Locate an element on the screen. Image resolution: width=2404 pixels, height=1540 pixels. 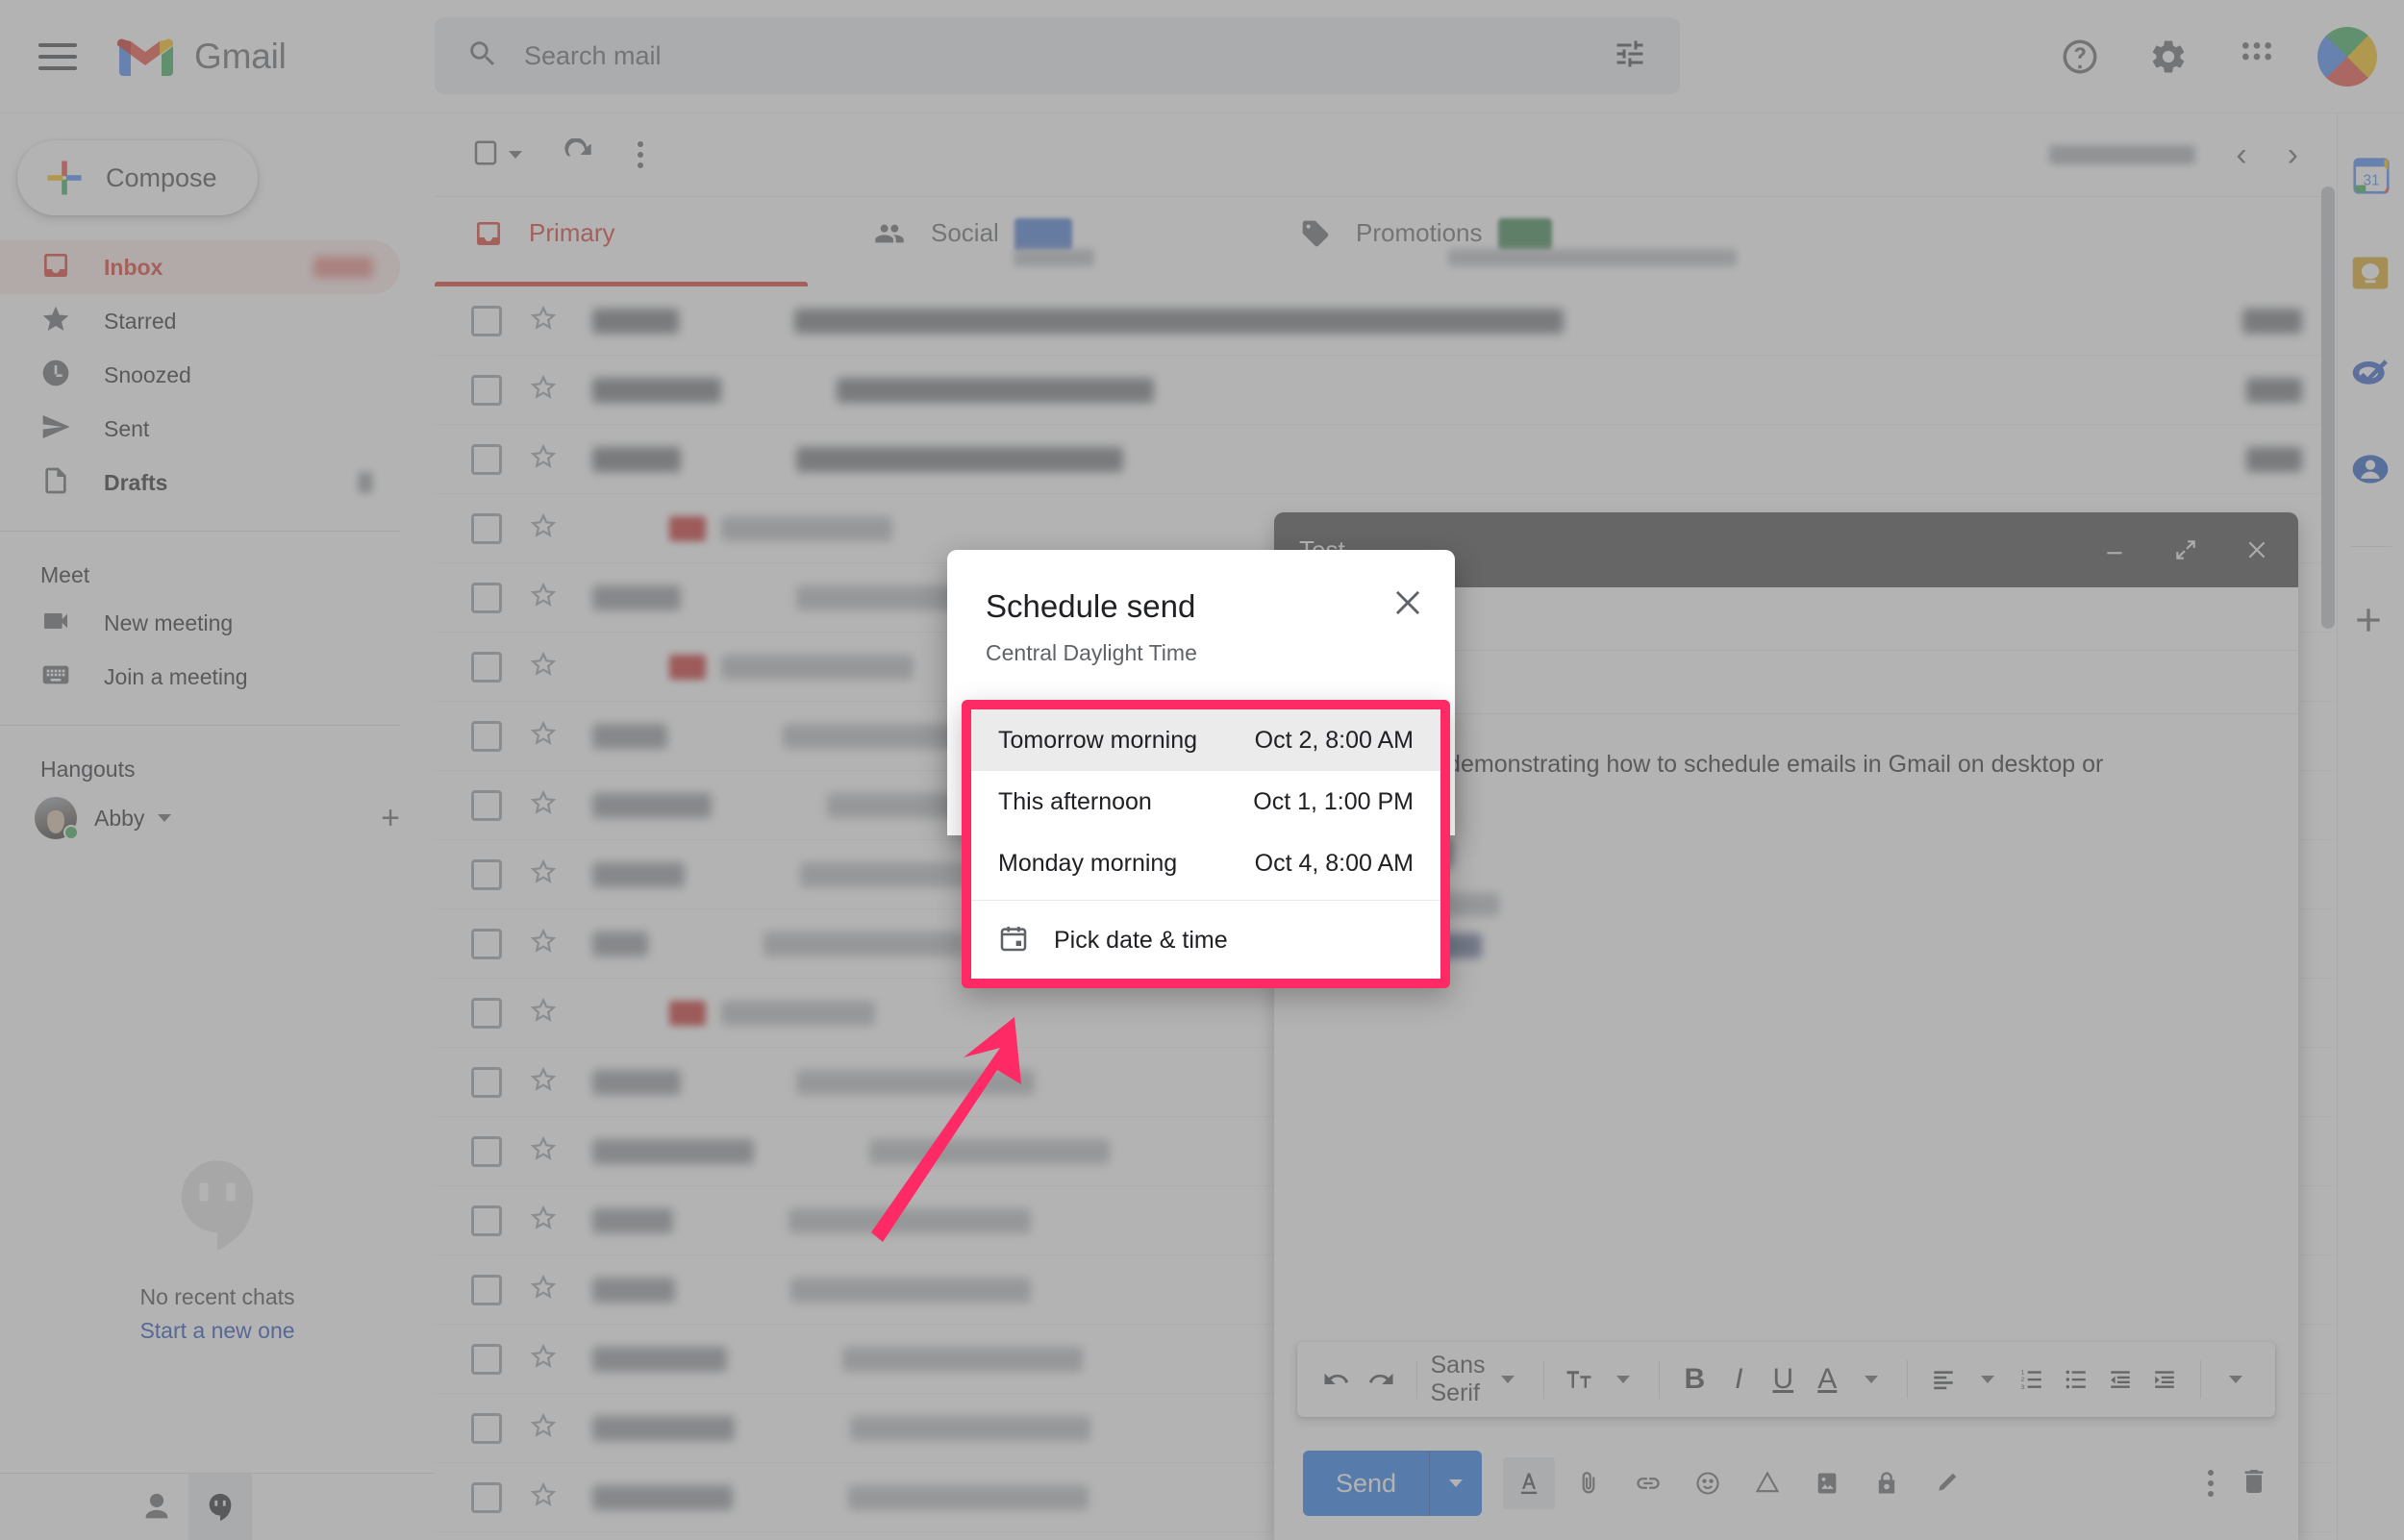
insert-drive-icon is located at coordinates (1767, 1483).